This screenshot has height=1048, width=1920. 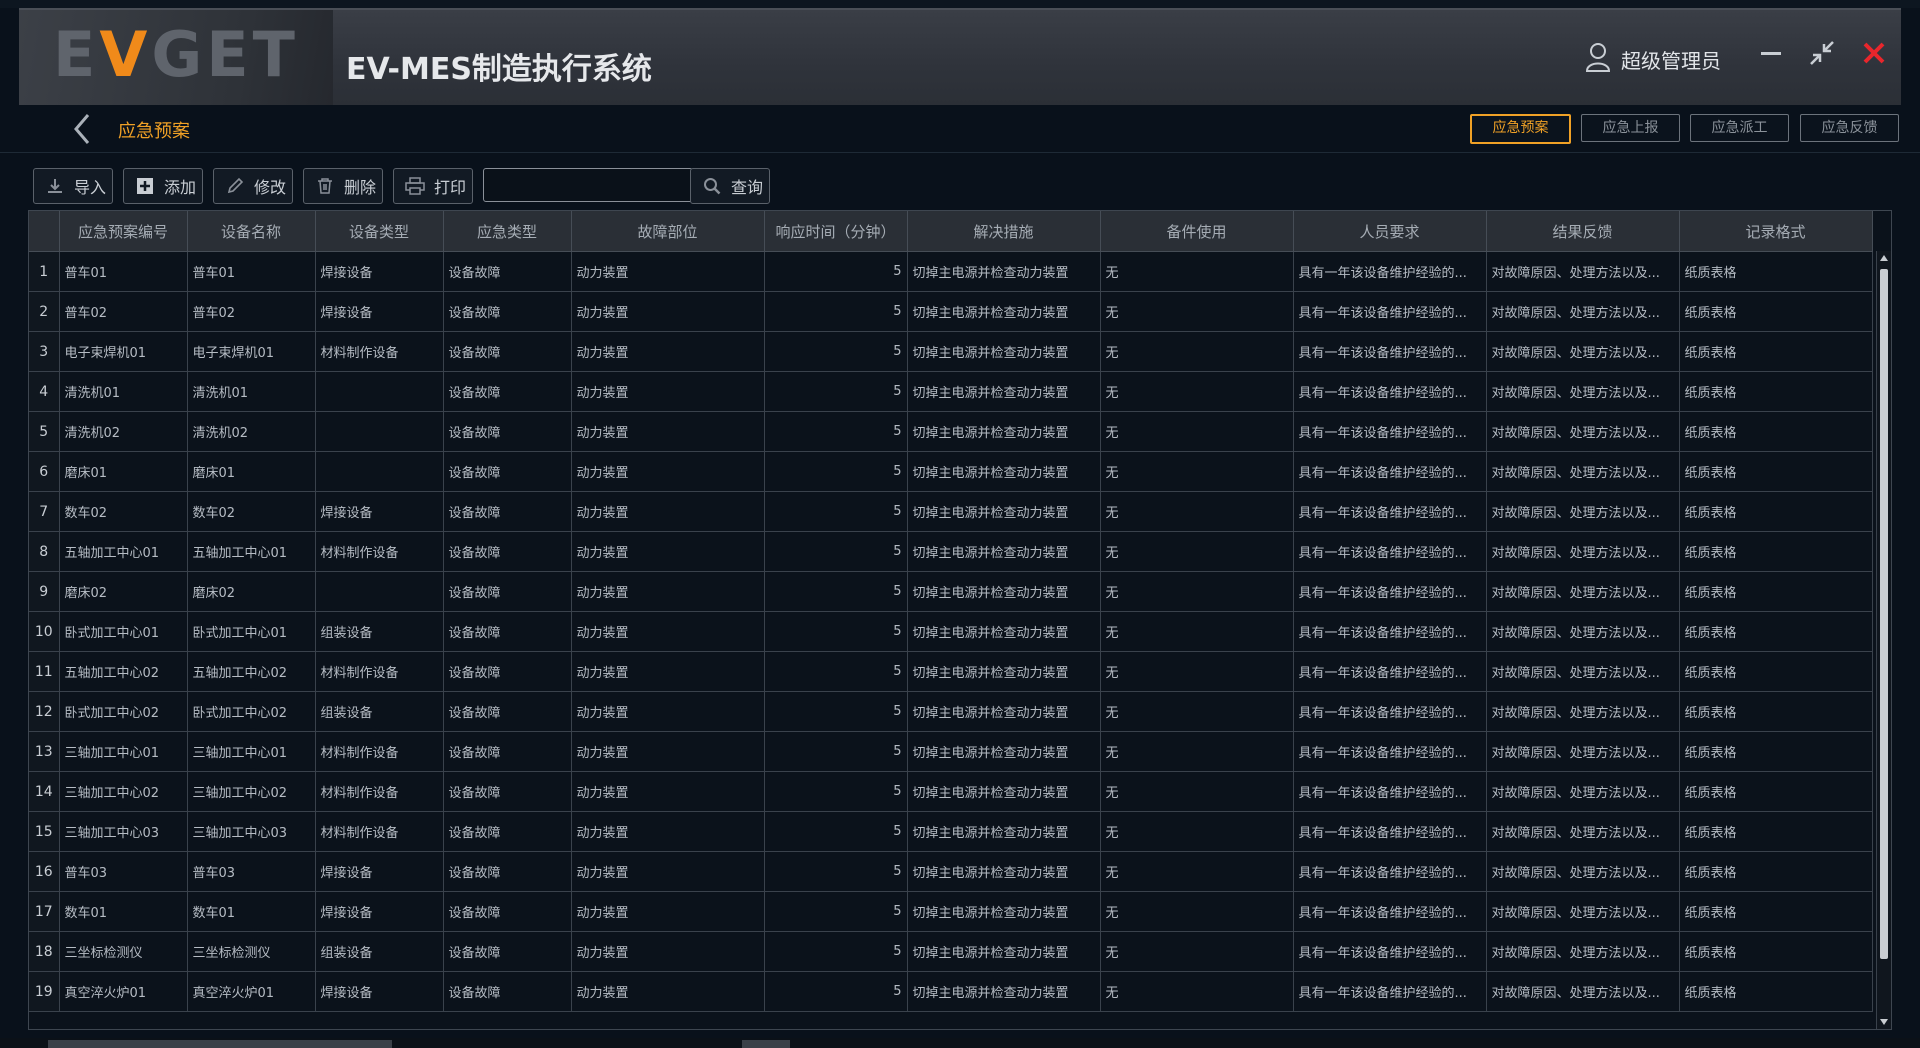 I want to click on vertical-scrollbar, so click(x=1883, y=640).